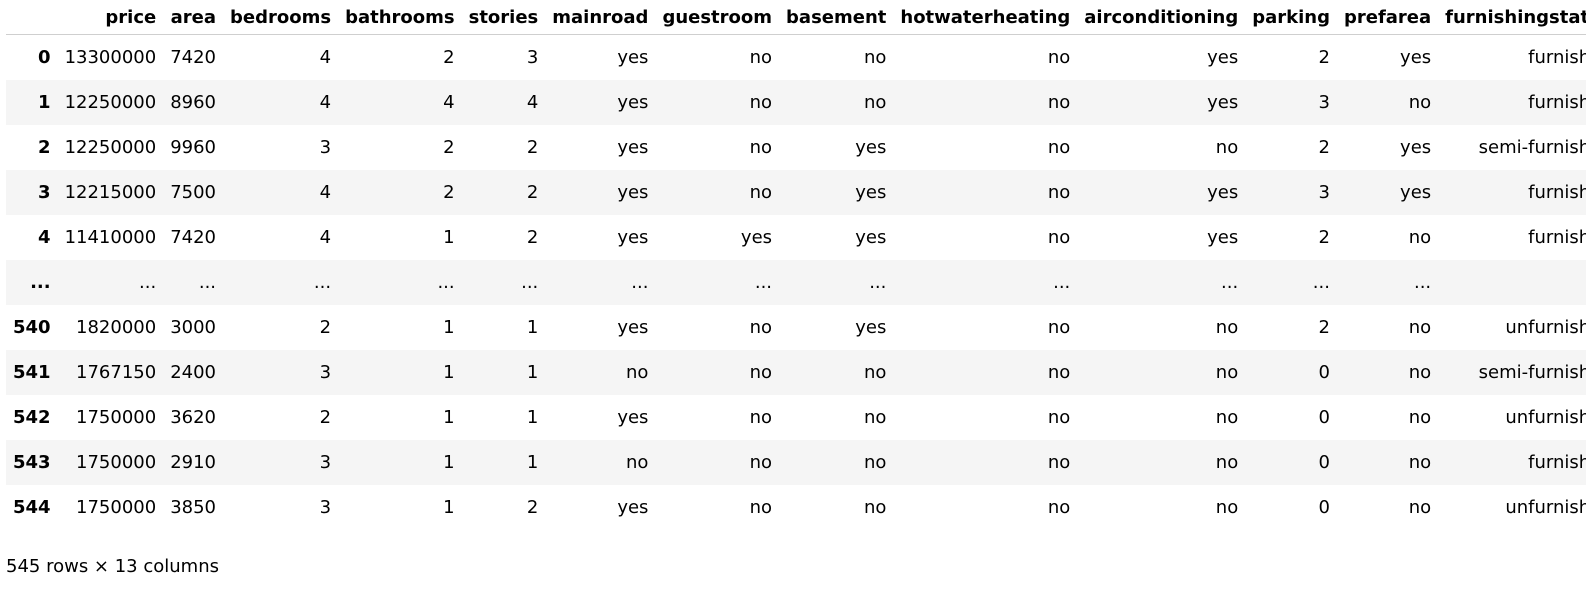 This screenshot has height=606, width=1586. Describe the element at coordinates (796, 102) in the screenshot. I see `table-row: 1 12250000 8960 4 4 4 yes no no no yes 3 no furnished` at that location.